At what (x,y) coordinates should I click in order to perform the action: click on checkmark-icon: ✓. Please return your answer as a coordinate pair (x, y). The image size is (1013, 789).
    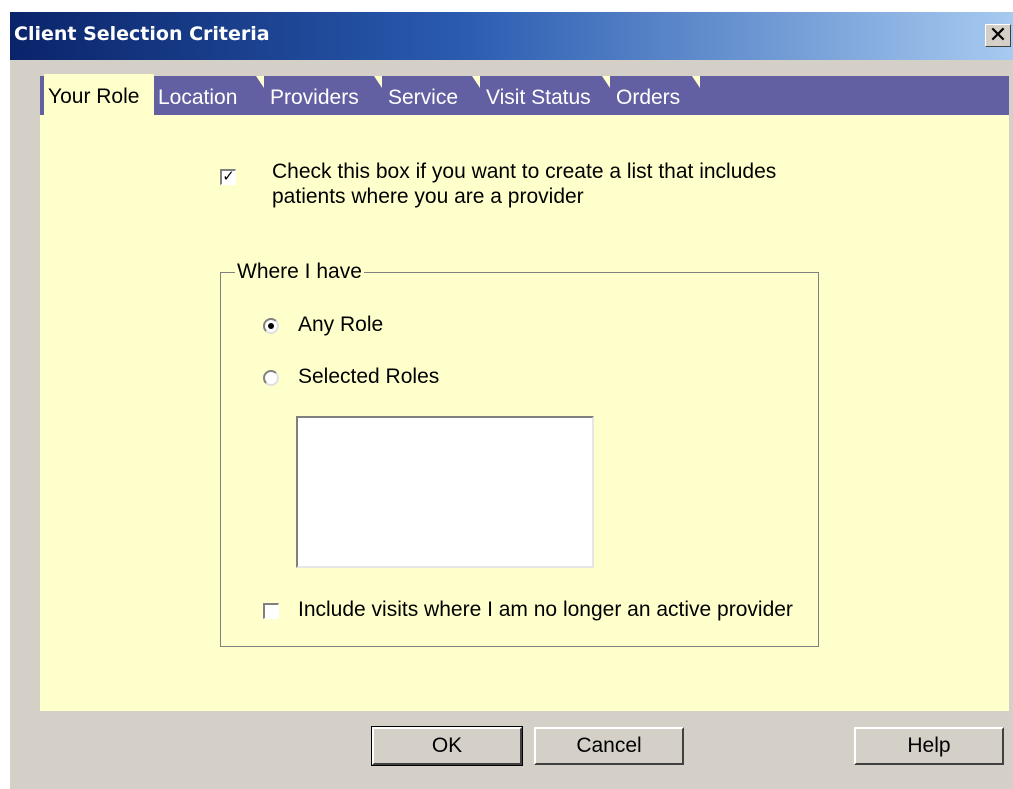
    Looking at the image, I should click on (228, 176).